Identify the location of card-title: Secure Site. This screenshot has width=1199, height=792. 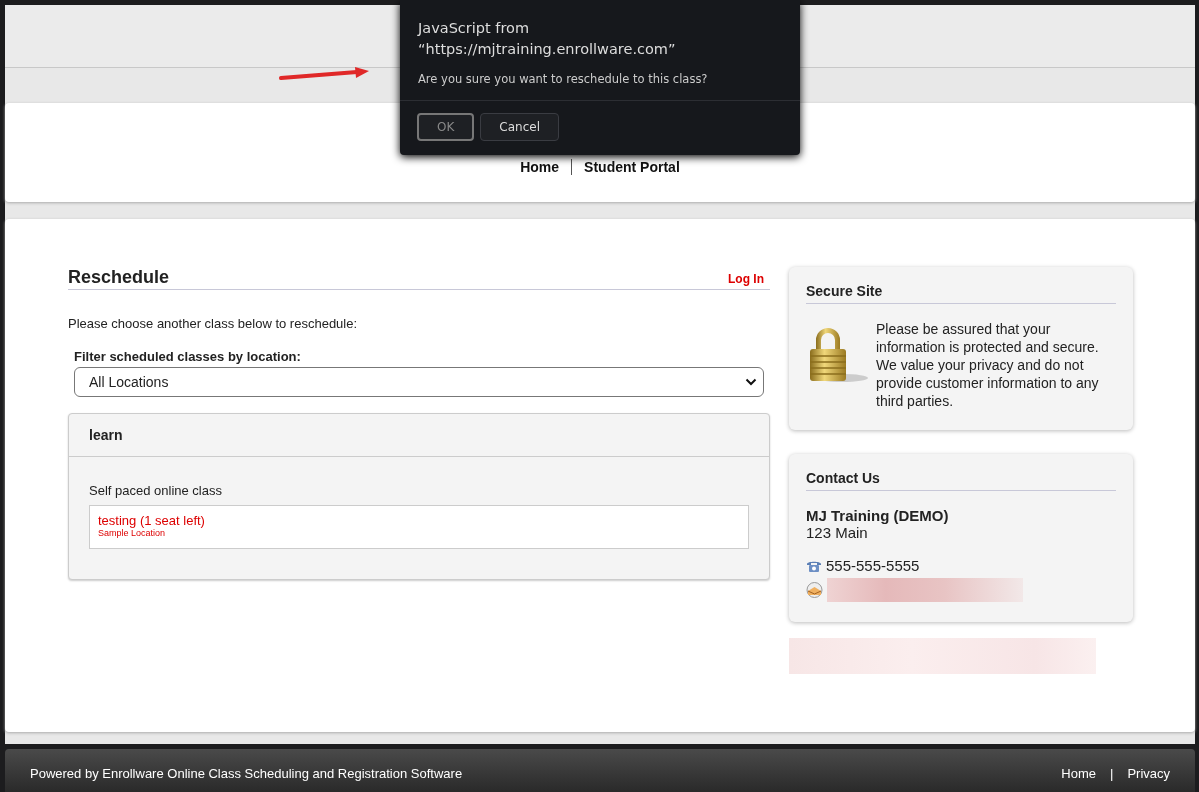
(961, 293).